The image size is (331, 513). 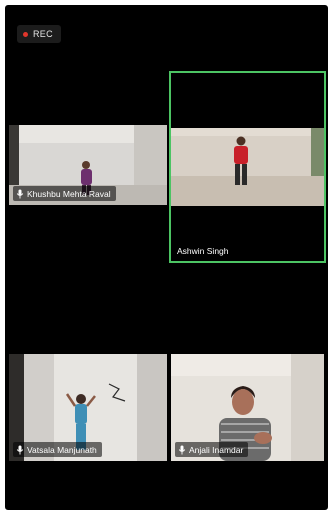 What do you see at coordinates (88, 407) in the screenshot?
I see `video-tile-vatsala: Vatsala Manjunath` at bounding box center [88, 407].